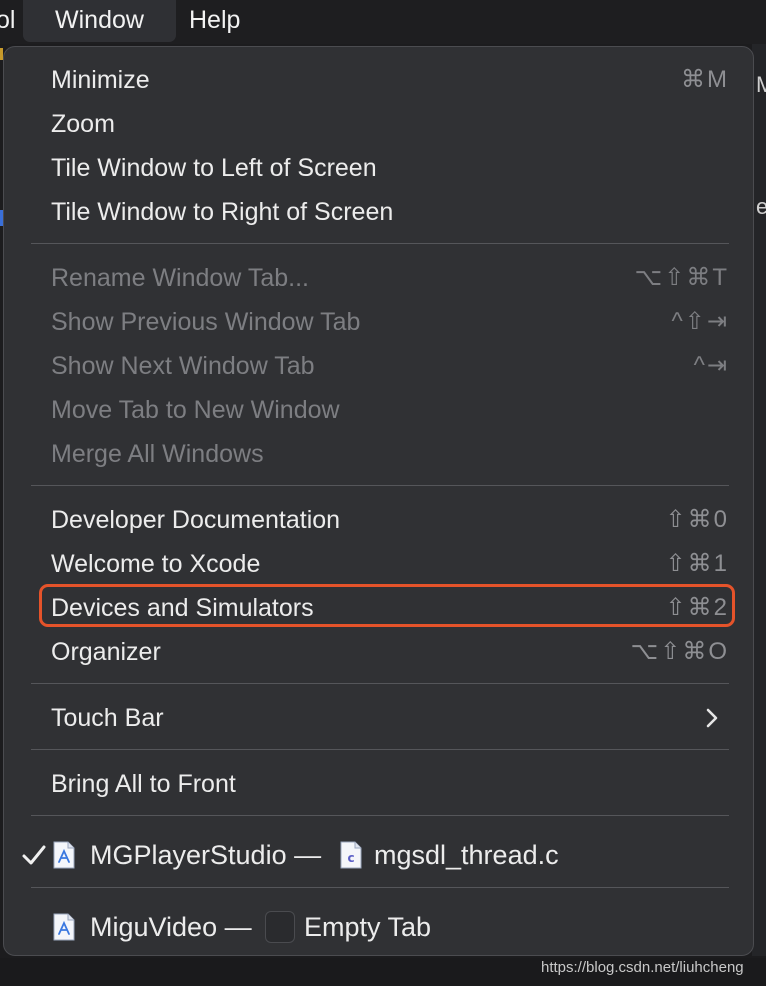 The height and width of the screenshot is (986, 766). I want to click on menu-item-shortcut: ^⇧⇥, so click(700, 321).